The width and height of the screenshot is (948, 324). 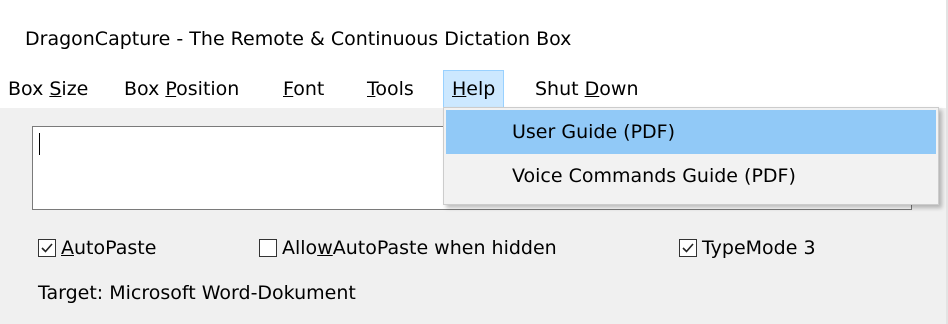 What do you see at coordinates (197, 293) in the screenshot?
I see `target-status: Target: Microsoft Word-Dokument` at bounding box center [197, 293].